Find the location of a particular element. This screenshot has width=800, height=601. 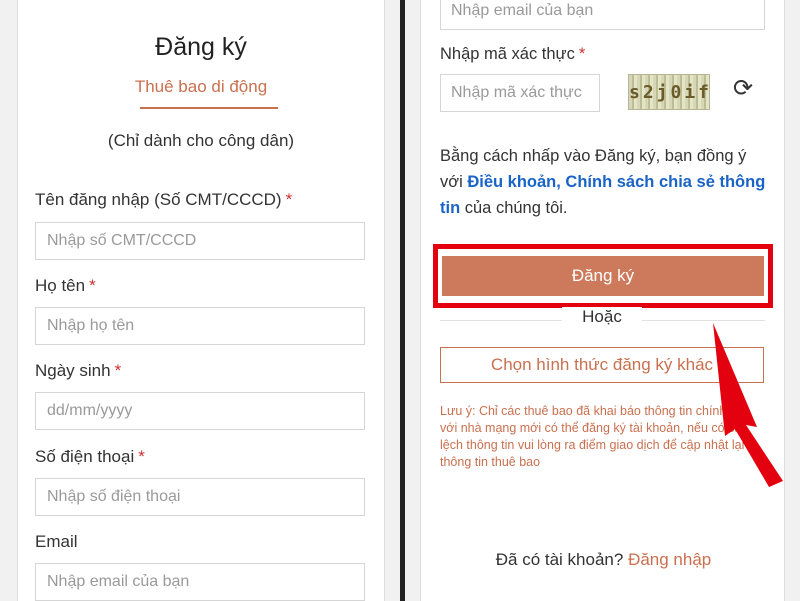

captcha-image: s2j0if is located at coordinates (669, 92).